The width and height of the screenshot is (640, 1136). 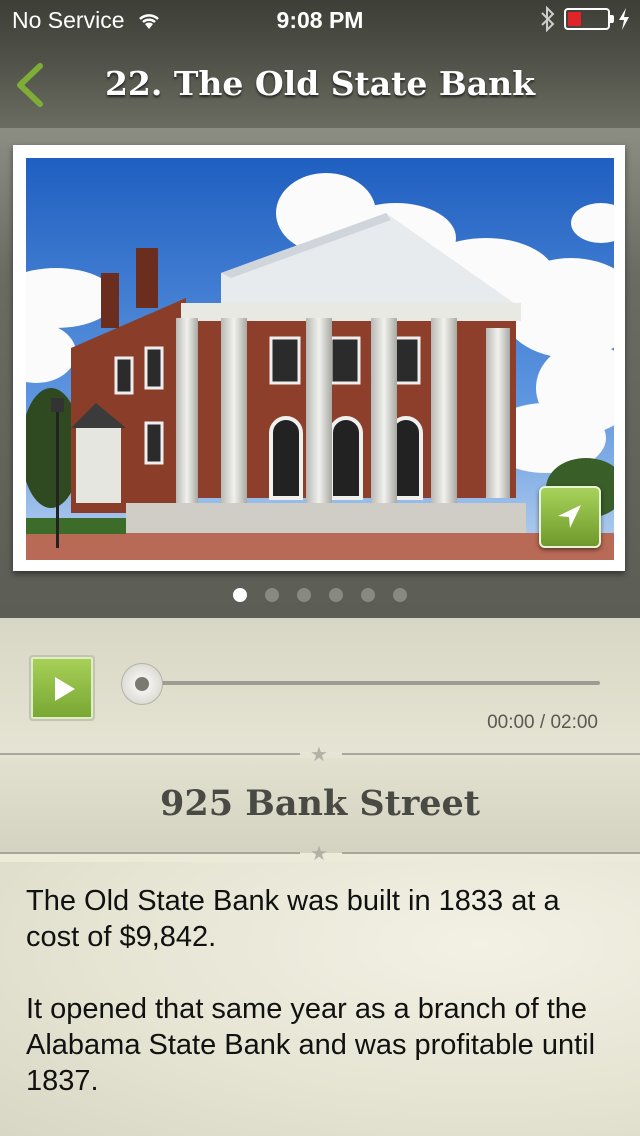 I want to click on location-arrow-icon, so click(x=569, y=516).